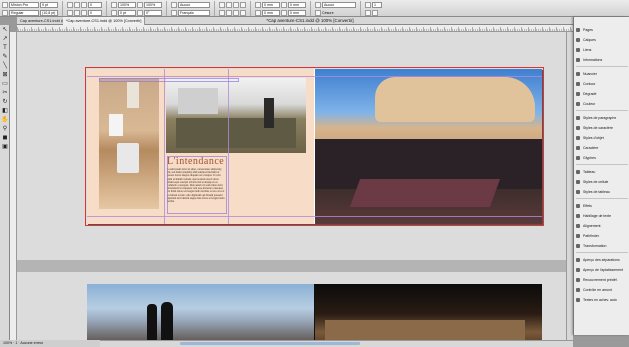  What do you see at coordinates (5, 39) in the screenshot?
I see `direct-selection-icon: ↗` at bounding box center [5, 39].